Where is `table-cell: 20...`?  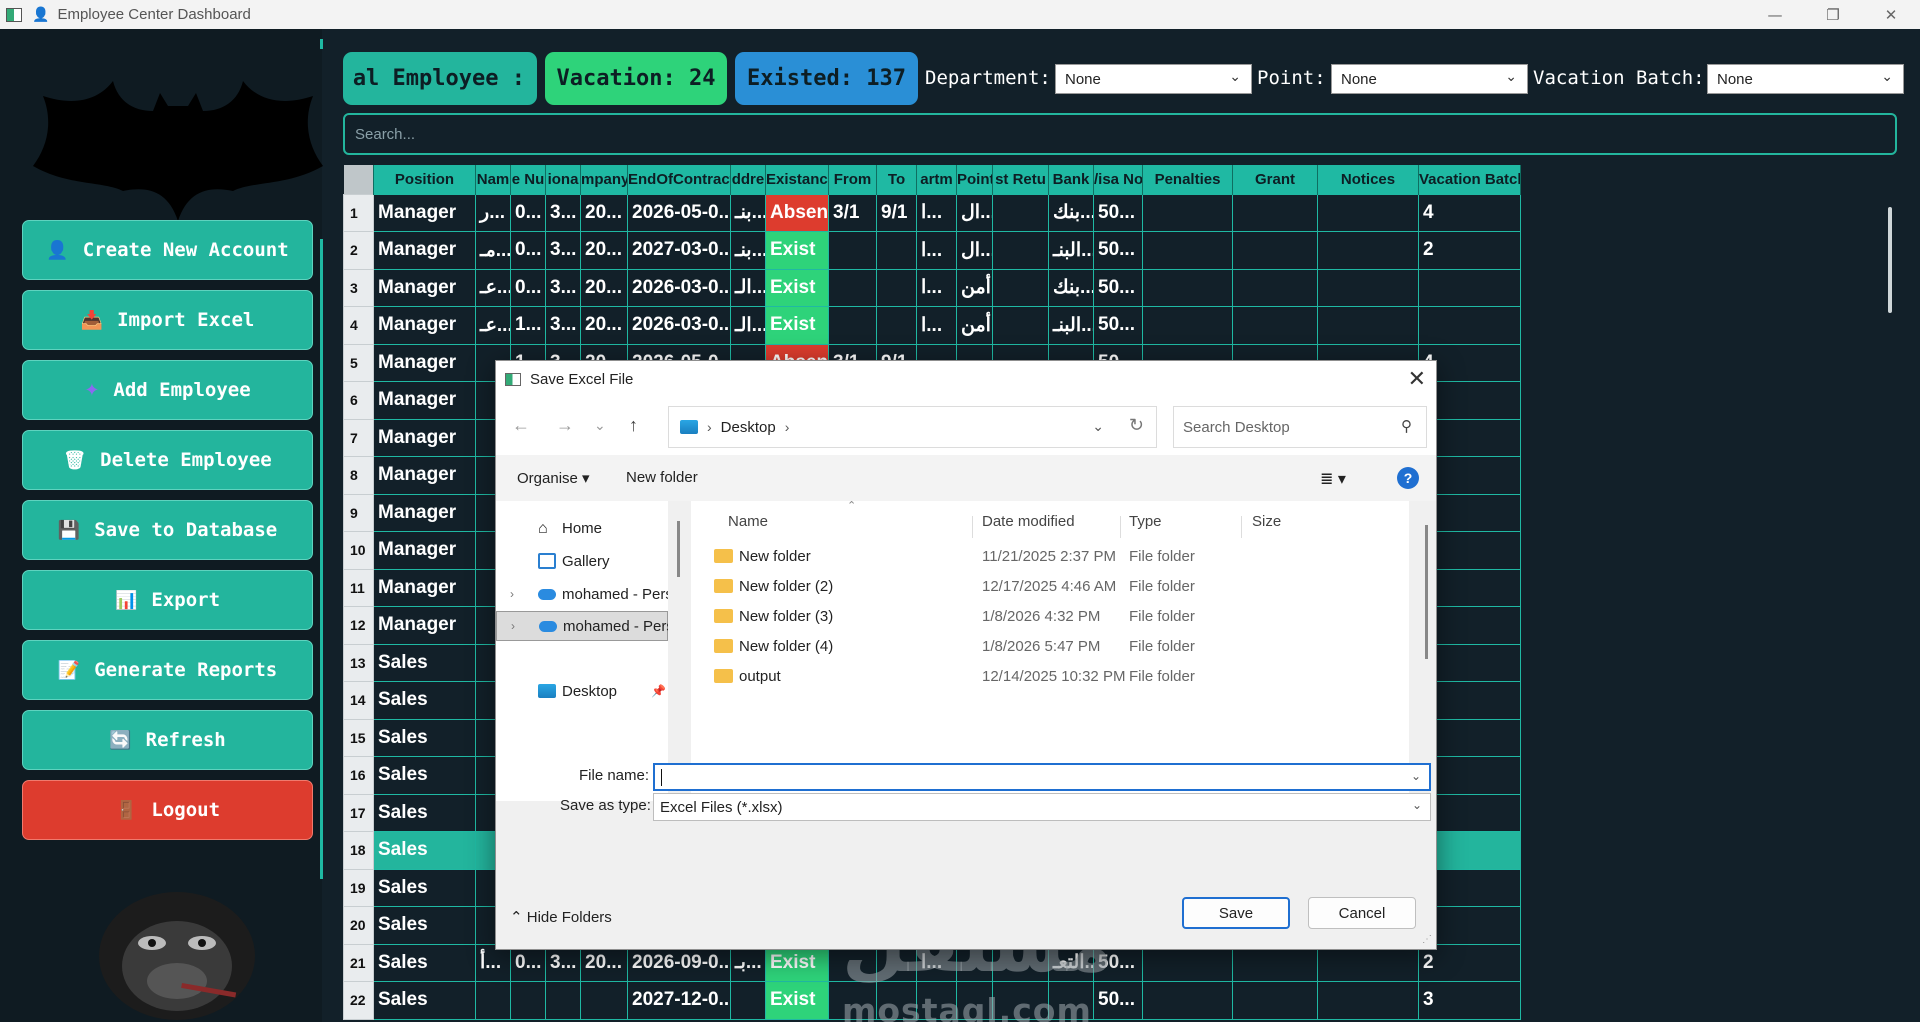 table-cell: 20... is located at coordinates (604, 250).